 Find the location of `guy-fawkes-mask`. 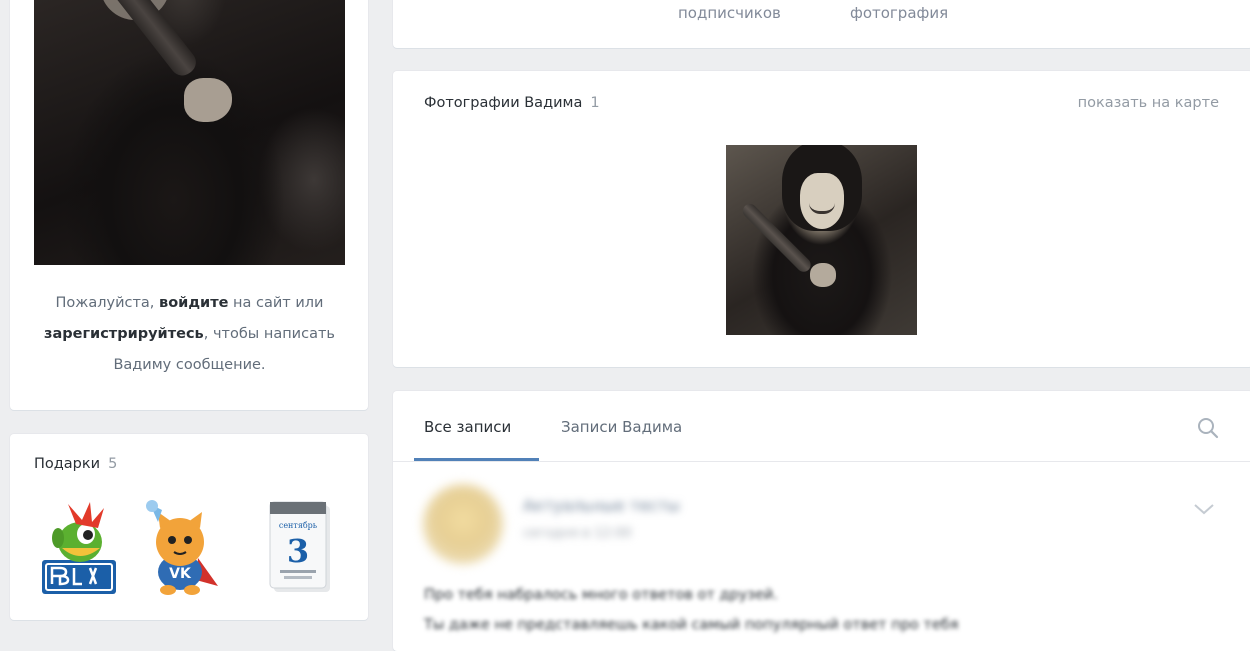

guy-fawkes-mask is located at coordinates (822, 201).